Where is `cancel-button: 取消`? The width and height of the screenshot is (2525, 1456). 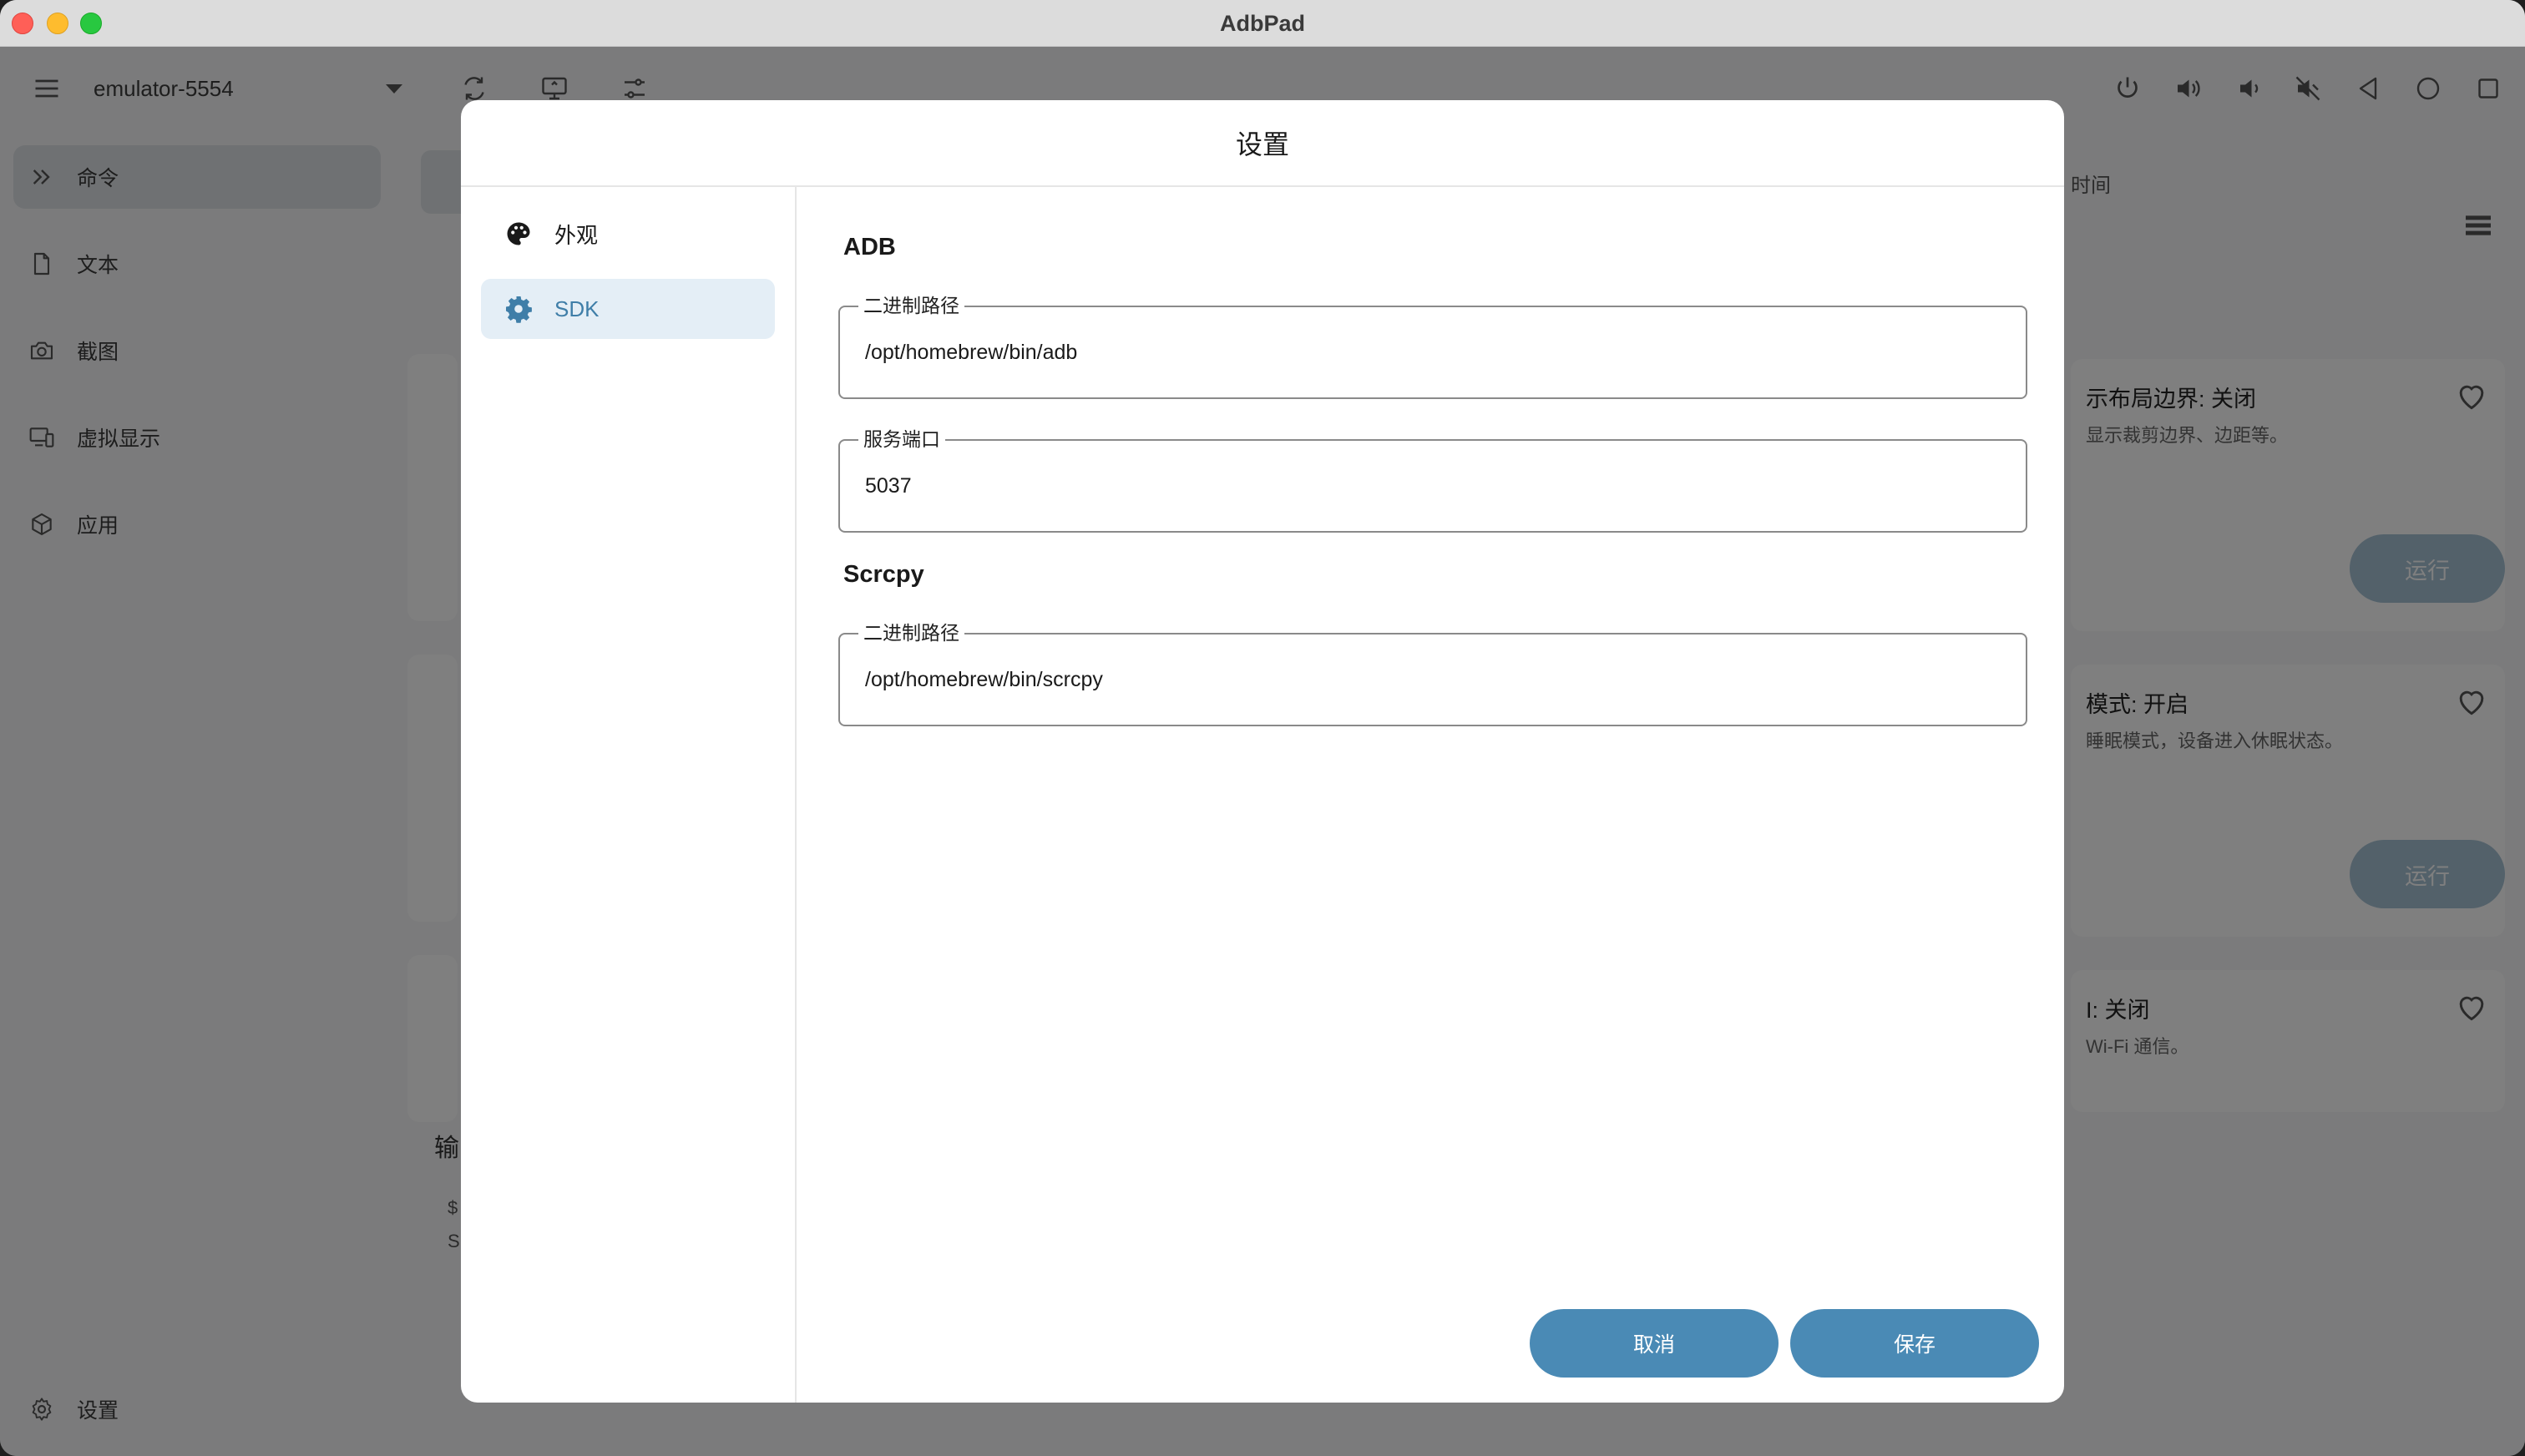
cancel-button: 取消 is located at coordinates (1654, 1343).